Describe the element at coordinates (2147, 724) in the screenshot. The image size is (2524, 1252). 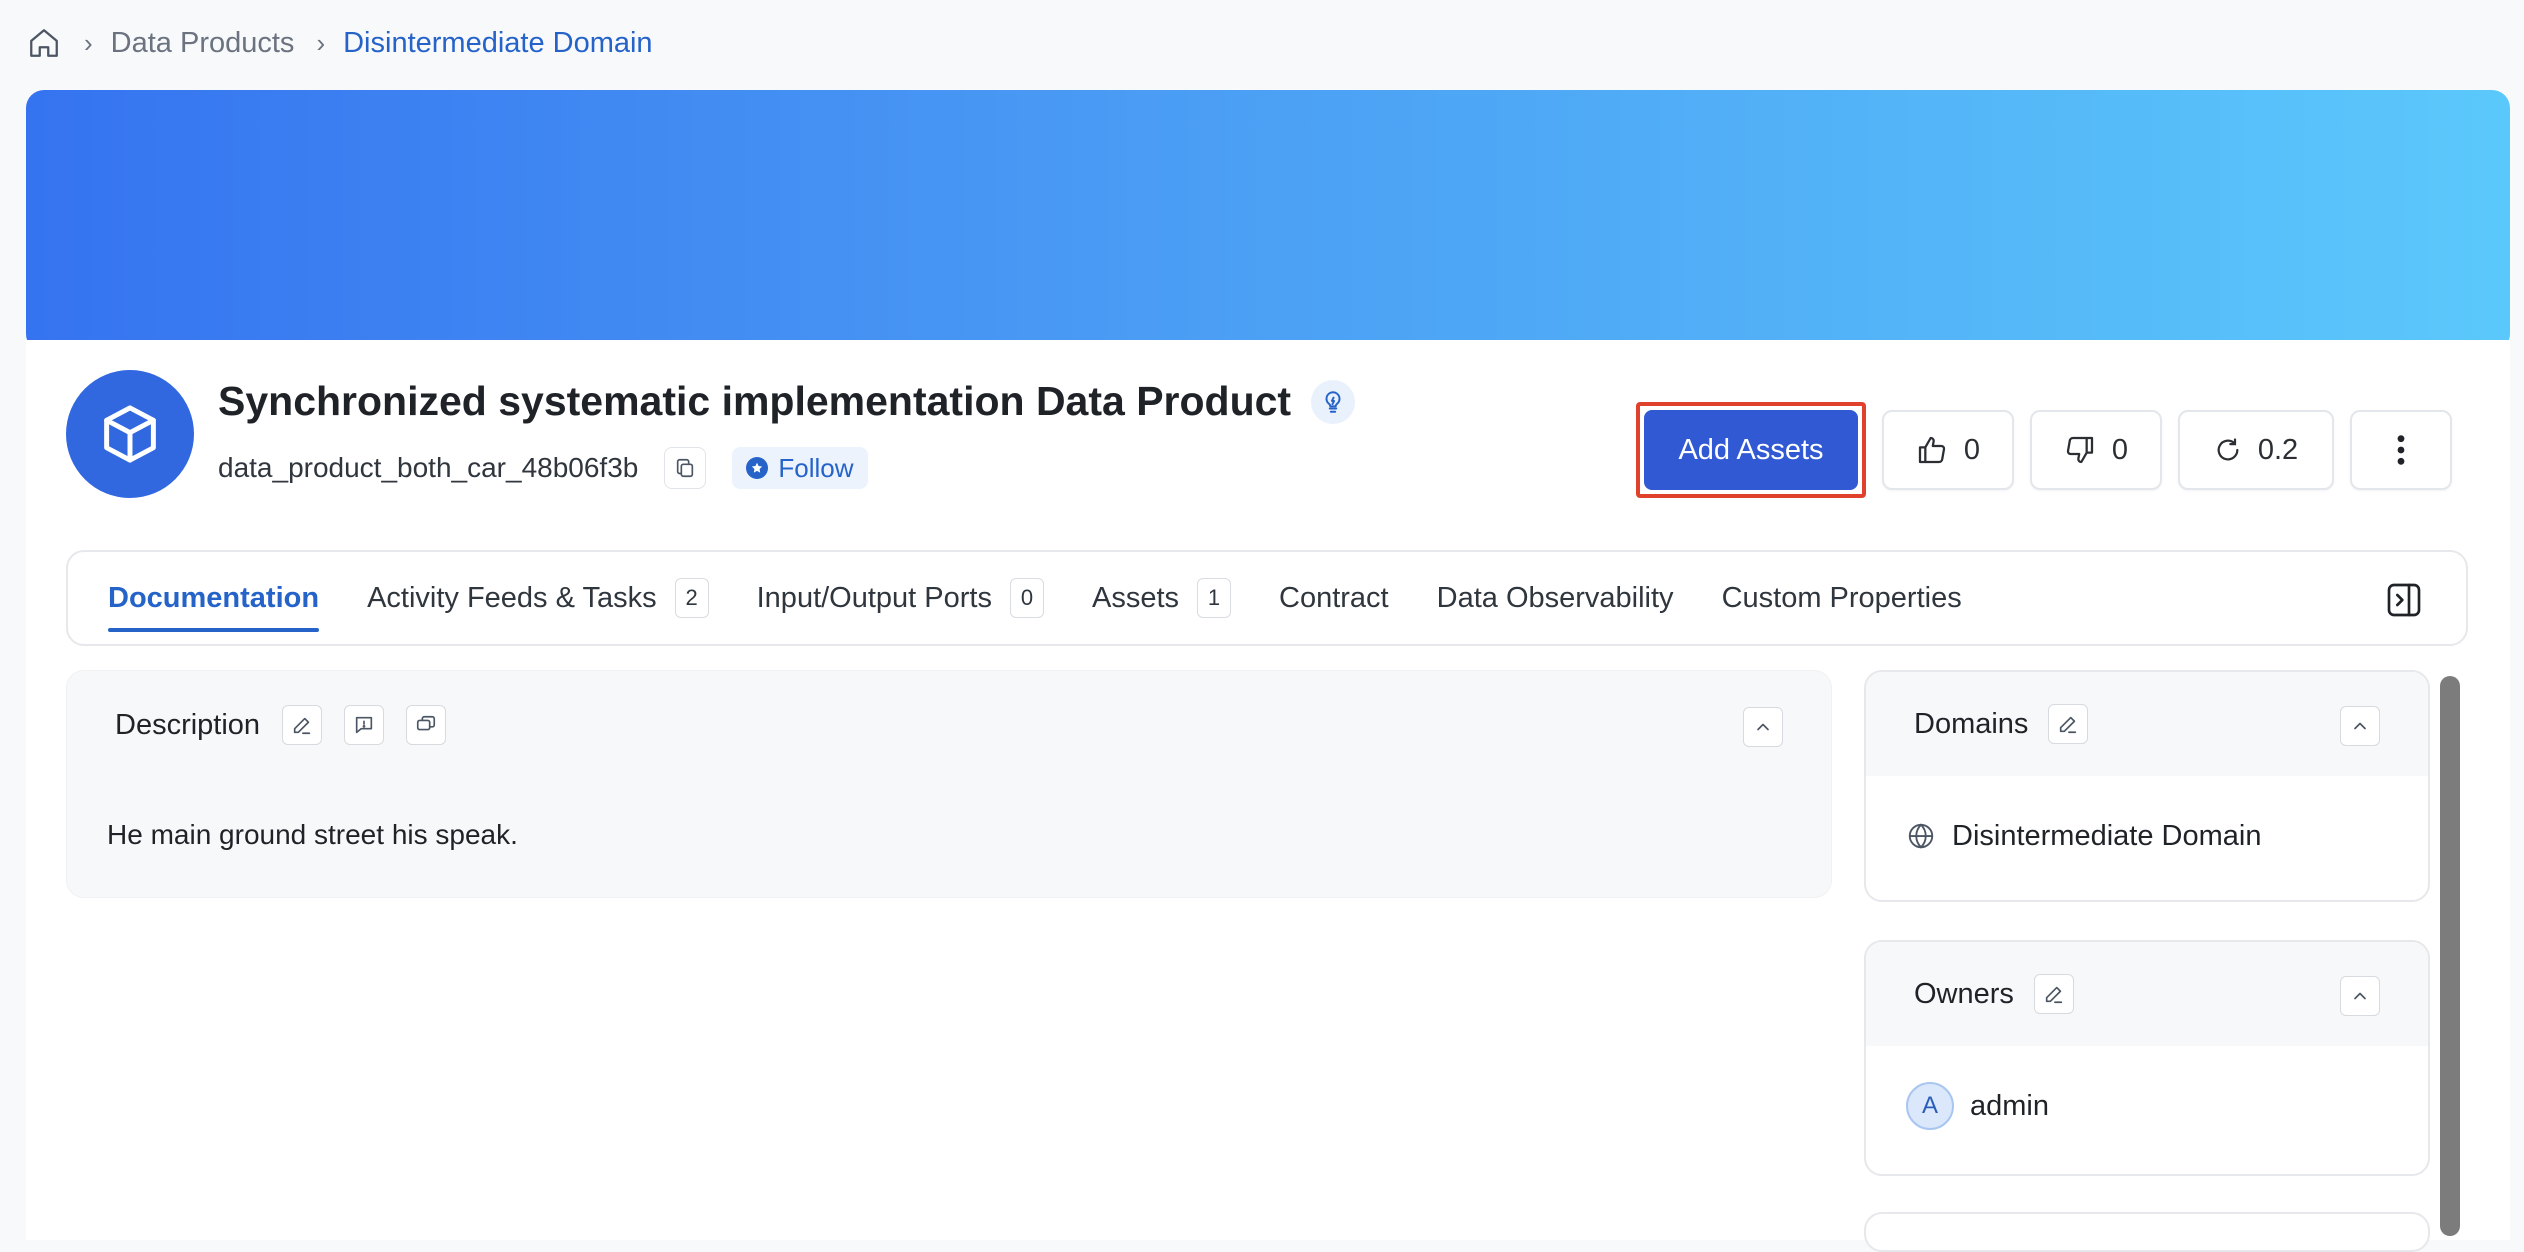
I see `domains-header: Domains` at that location.